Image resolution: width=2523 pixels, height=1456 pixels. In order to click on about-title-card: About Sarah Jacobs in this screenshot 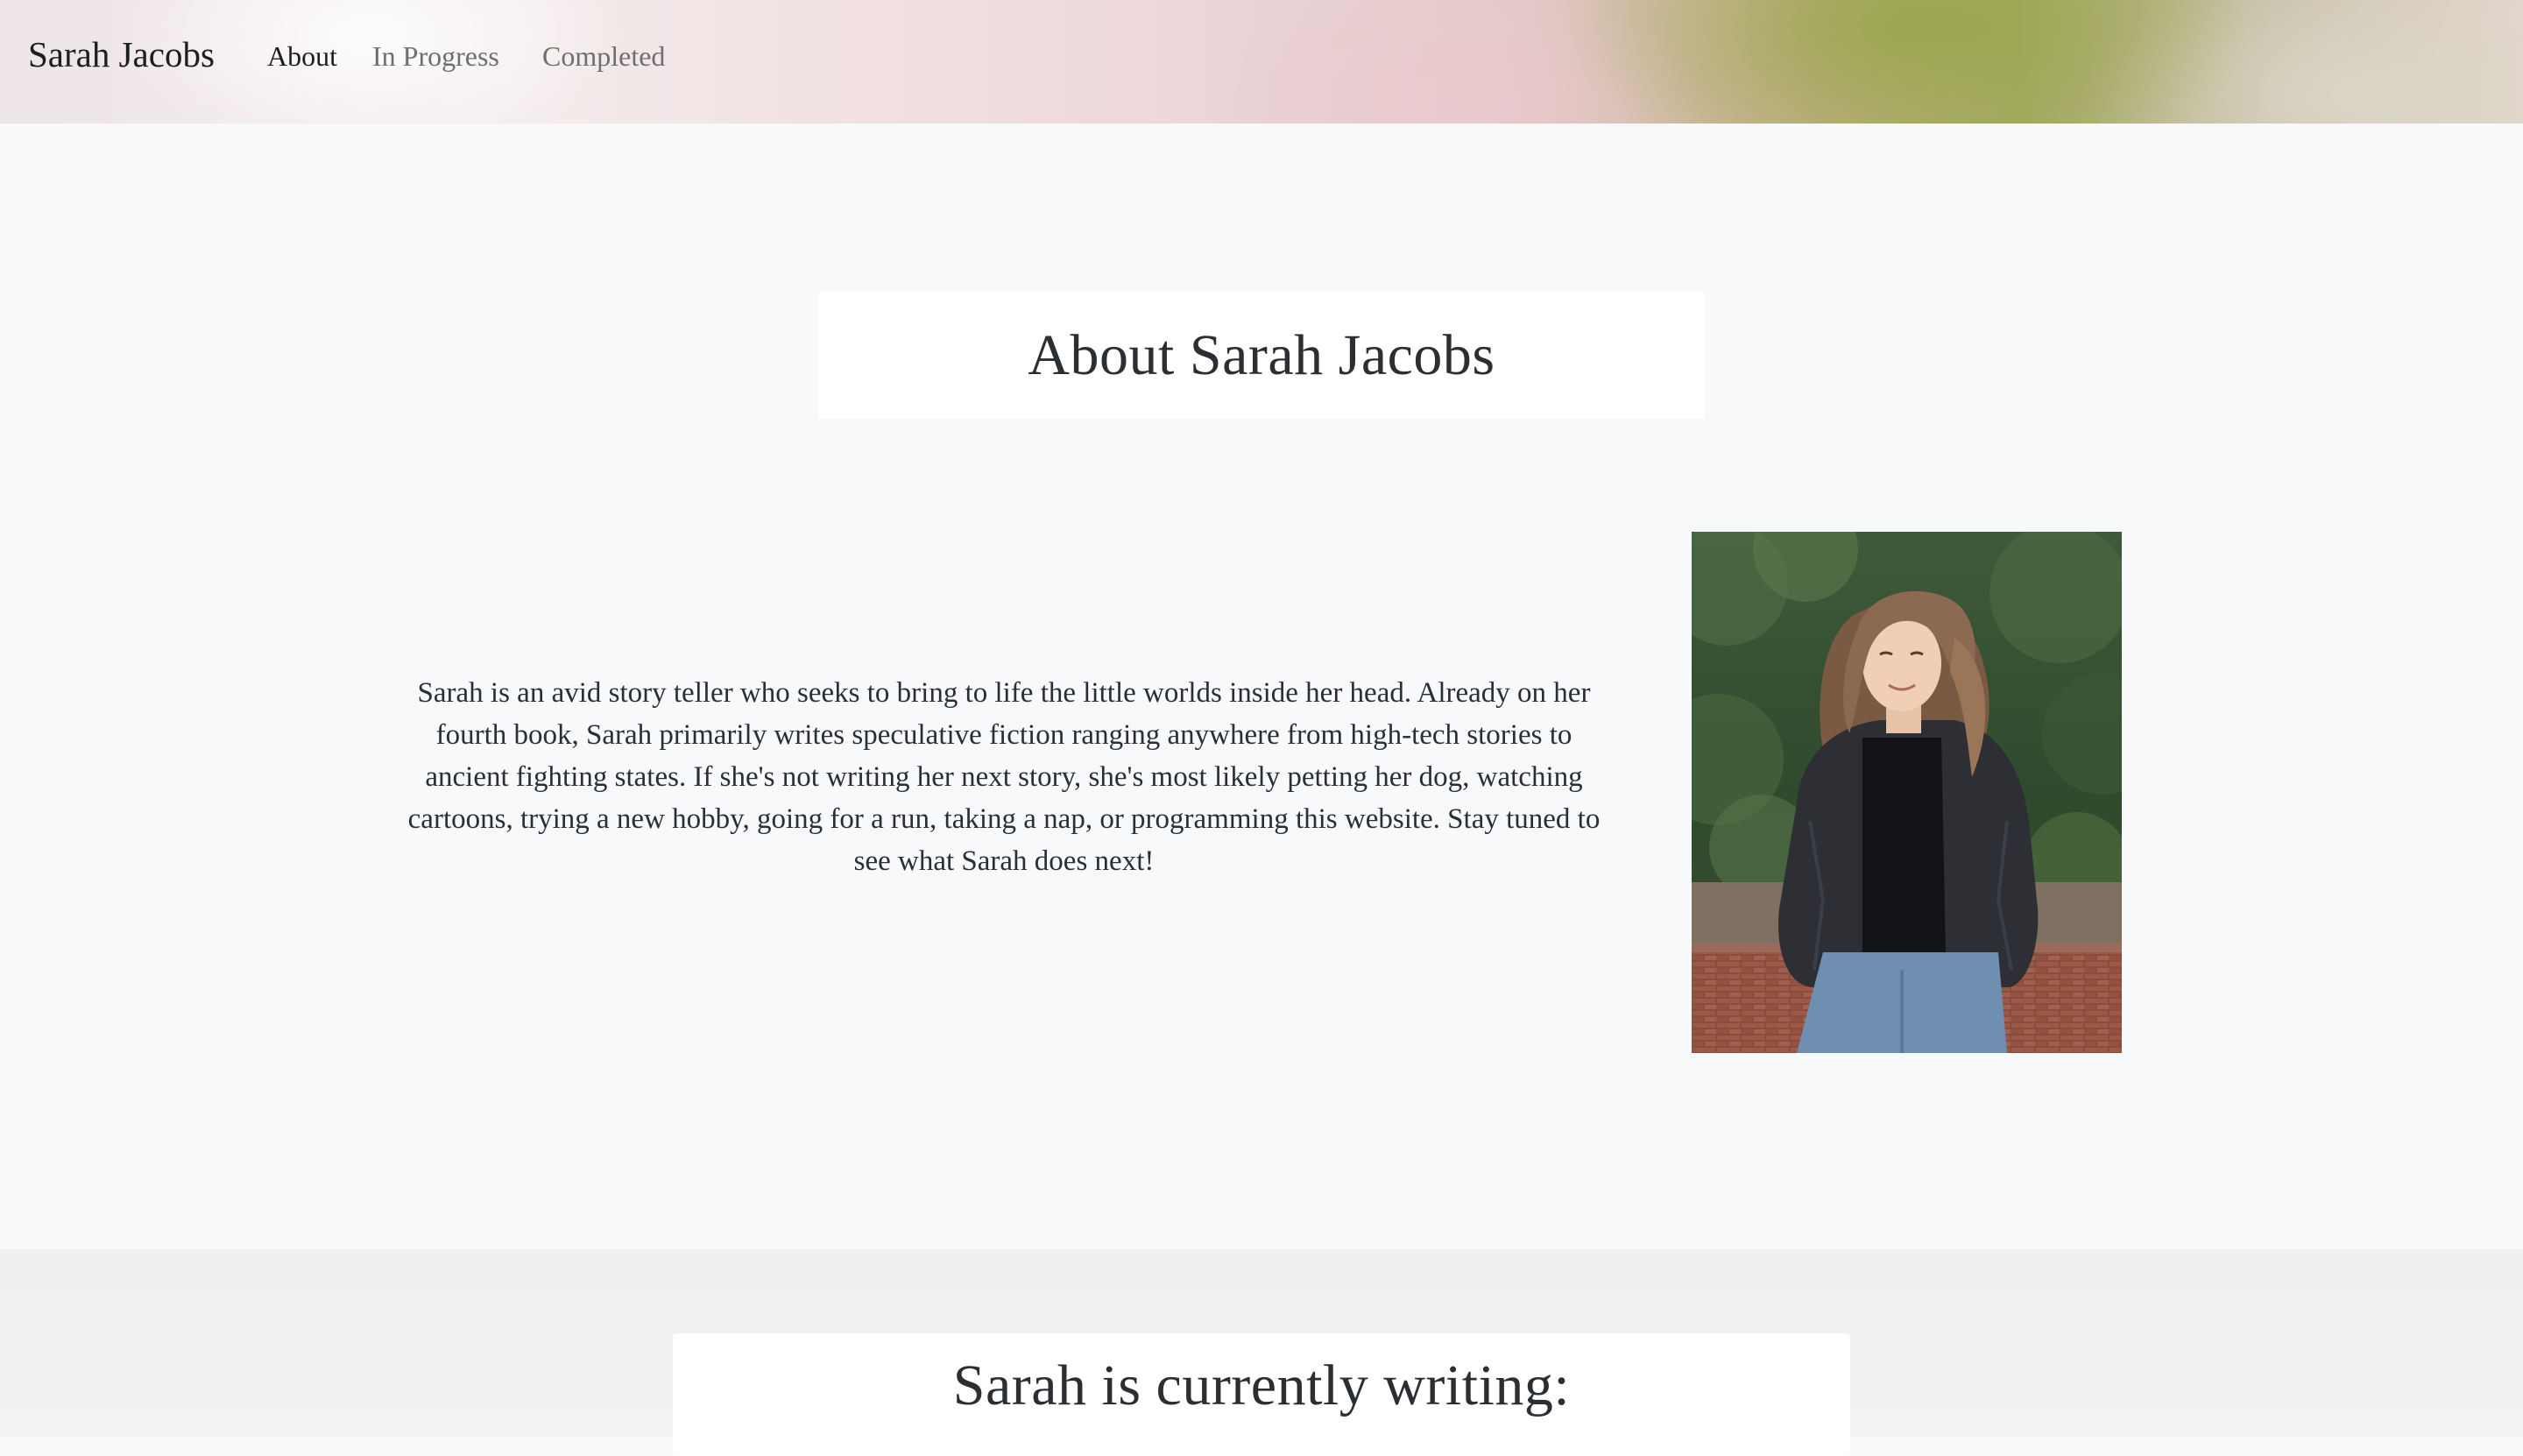, I will do `click(1261, 355)`.